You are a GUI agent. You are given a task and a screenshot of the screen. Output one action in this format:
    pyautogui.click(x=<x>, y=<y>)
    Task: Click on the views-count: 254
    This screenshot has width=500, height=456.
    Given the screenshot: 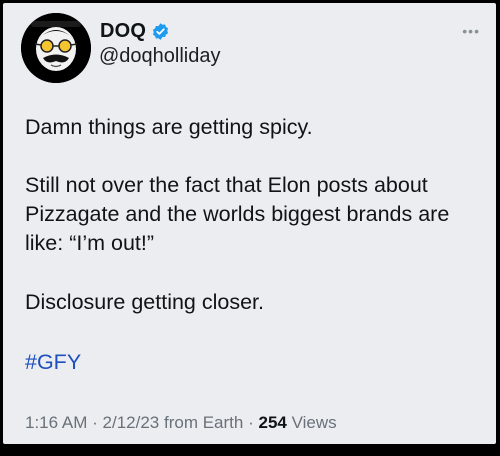 What is the action you would take?
    pyautogui.click(x=272, y=422)
    